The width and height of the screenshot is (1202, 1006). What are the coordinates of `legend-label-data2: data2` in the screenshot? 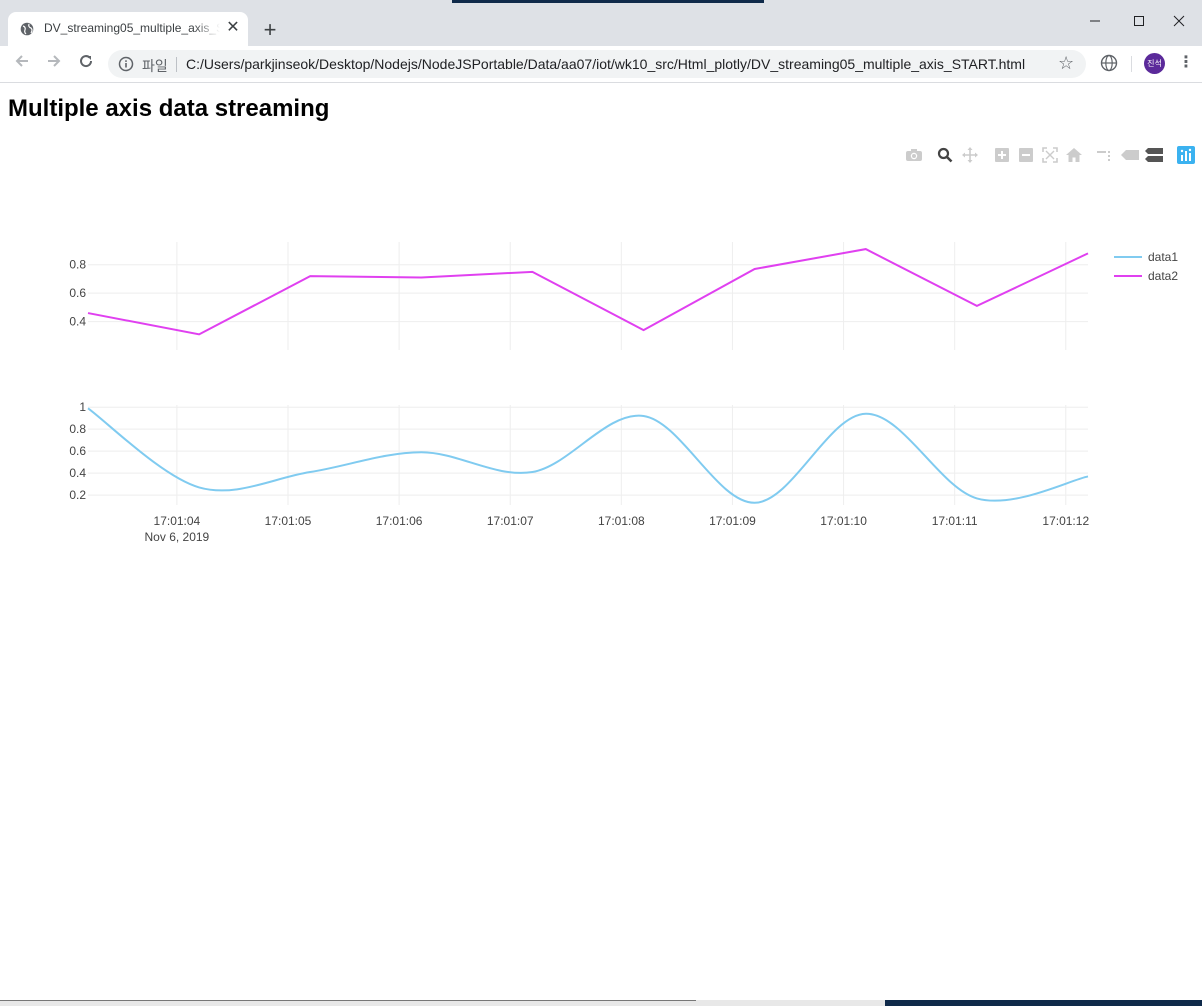 It's located at (1163, 276).